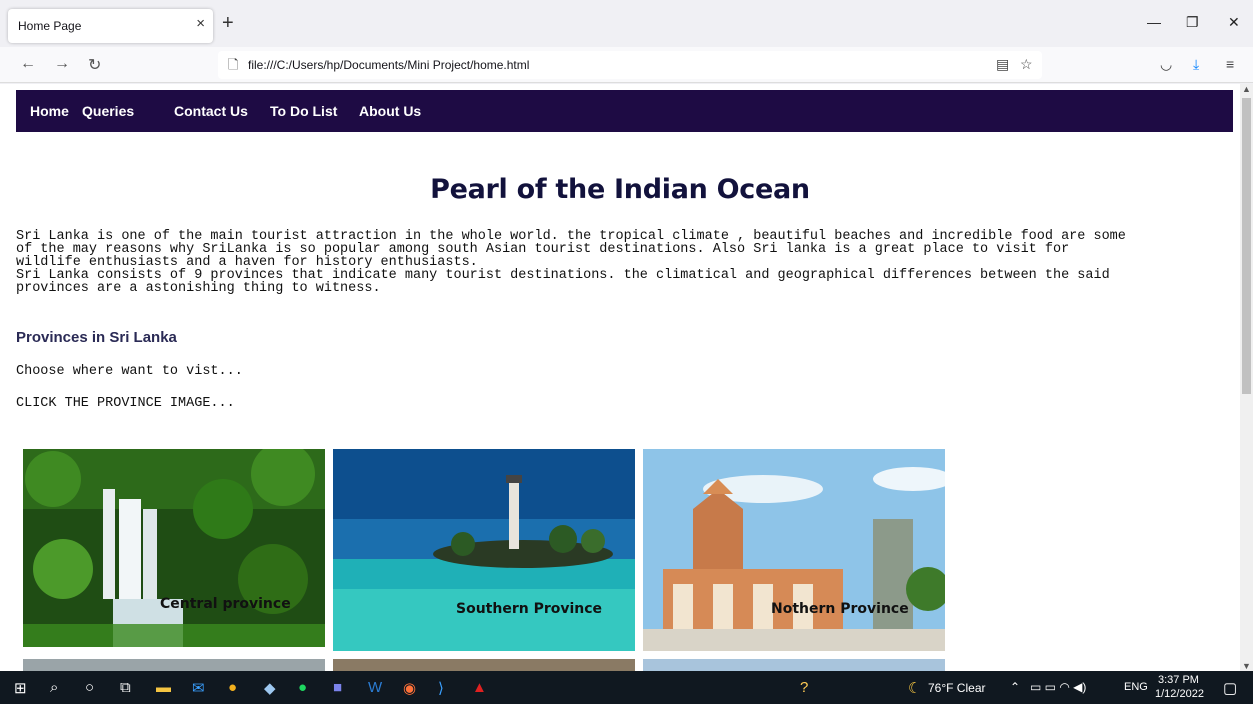 The image size is (1253, 704). Describe the element at coordinates (49, 111) in the screenshot. I see `nav-link-home: Home` at that location.